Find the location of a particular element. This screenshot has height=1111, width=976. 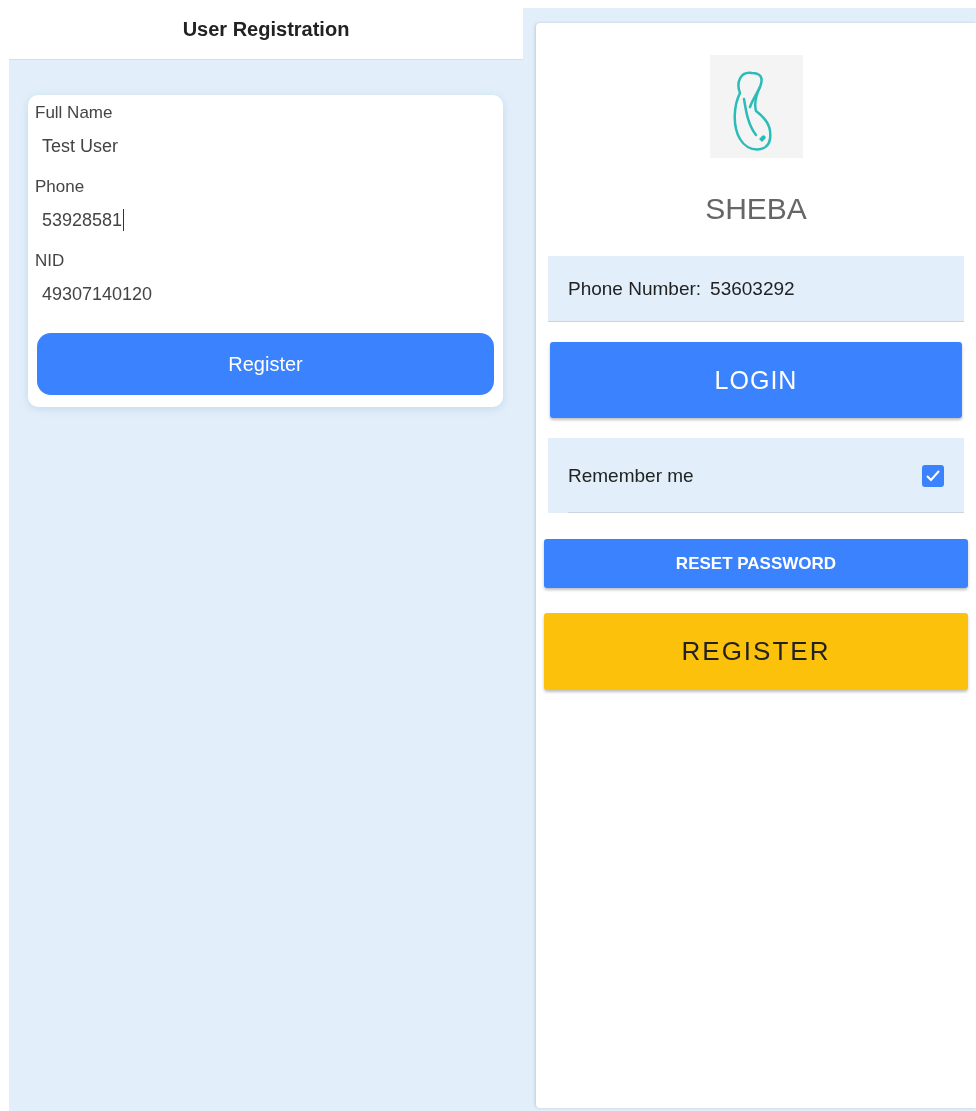

app-name: SHEBA is located at coordinates (756, 209).